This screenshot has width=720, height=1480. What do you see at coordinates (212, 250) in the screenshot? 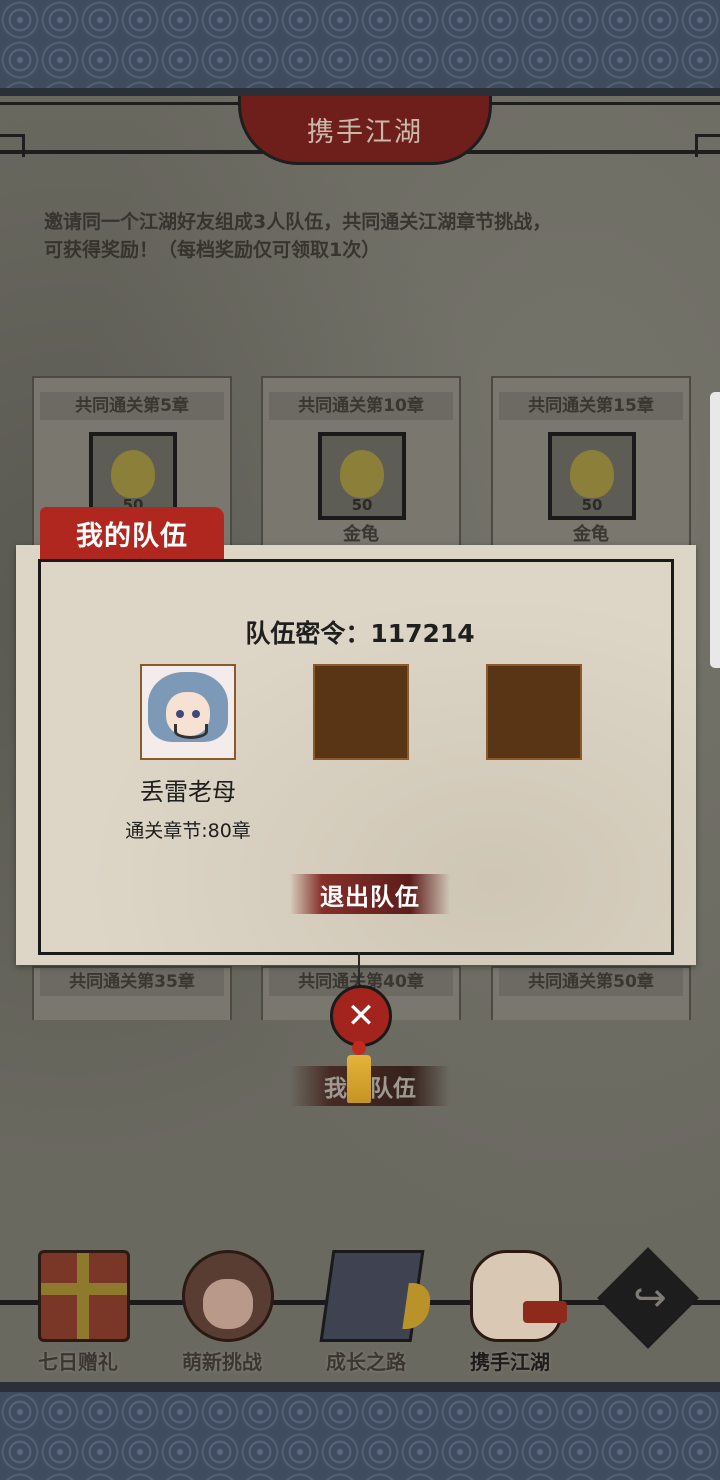
I see `description-line-2: 可获得奖励！（每档奖励仅可领取1次）` at bounding box center [212, 250].